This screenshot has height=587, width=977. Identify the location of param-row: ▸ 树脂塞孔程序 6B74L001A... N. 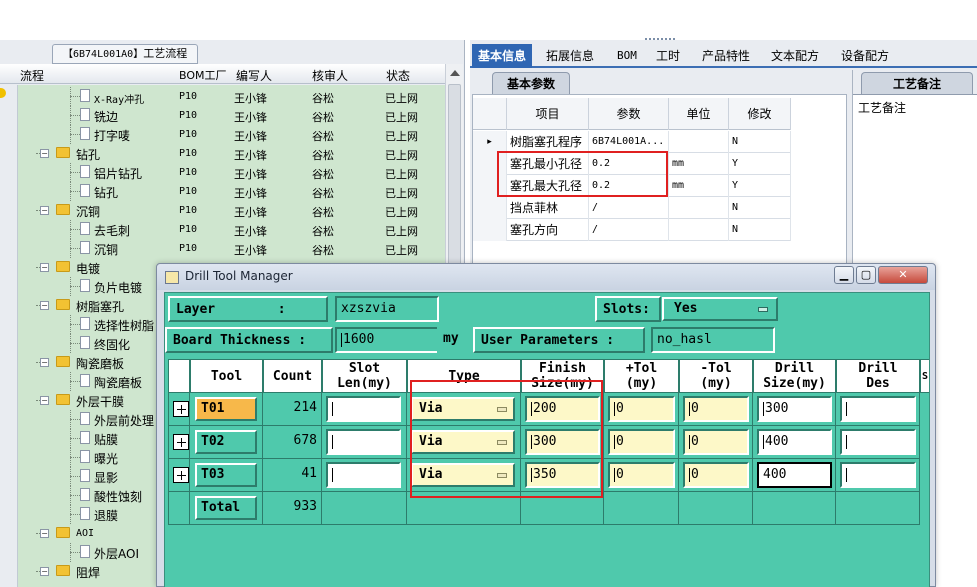
(632, 142).